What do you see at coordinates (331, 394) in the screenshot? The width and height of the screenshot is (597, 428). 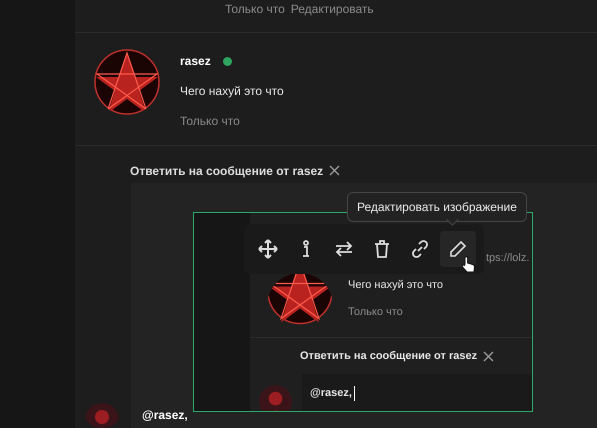 I see `input-text: @rasez,` at bounding box center [331, 394].